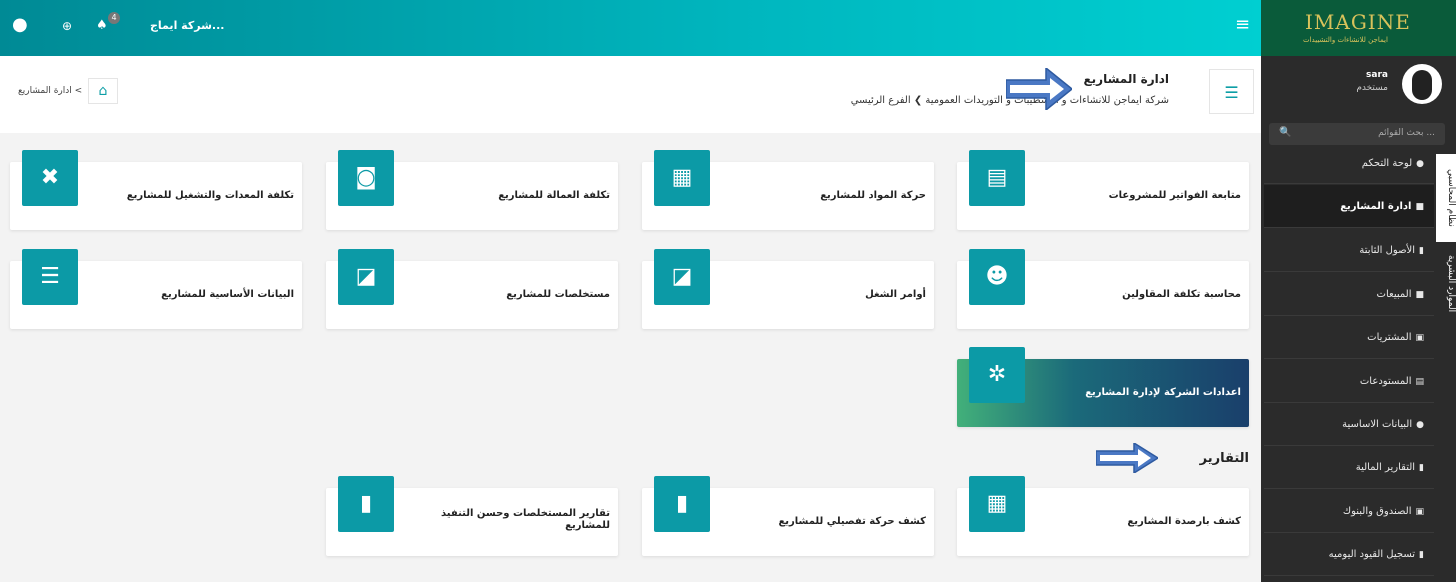  What do you see at coordinates (1377, 75) in the screenshot?
I see `user-name: sara` at bounding box center [1377, 75].